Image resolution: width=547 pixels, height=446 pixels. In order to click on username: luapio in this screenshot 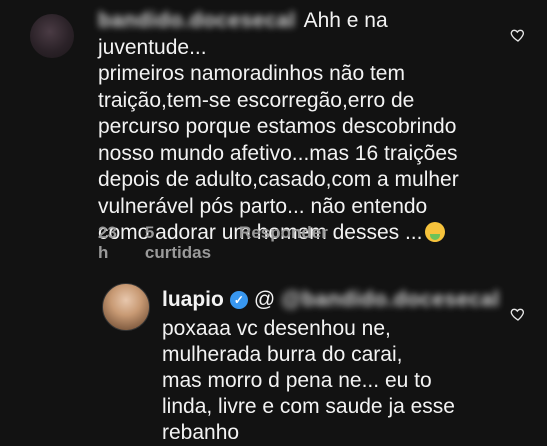, I will do `click(193, 300)`.